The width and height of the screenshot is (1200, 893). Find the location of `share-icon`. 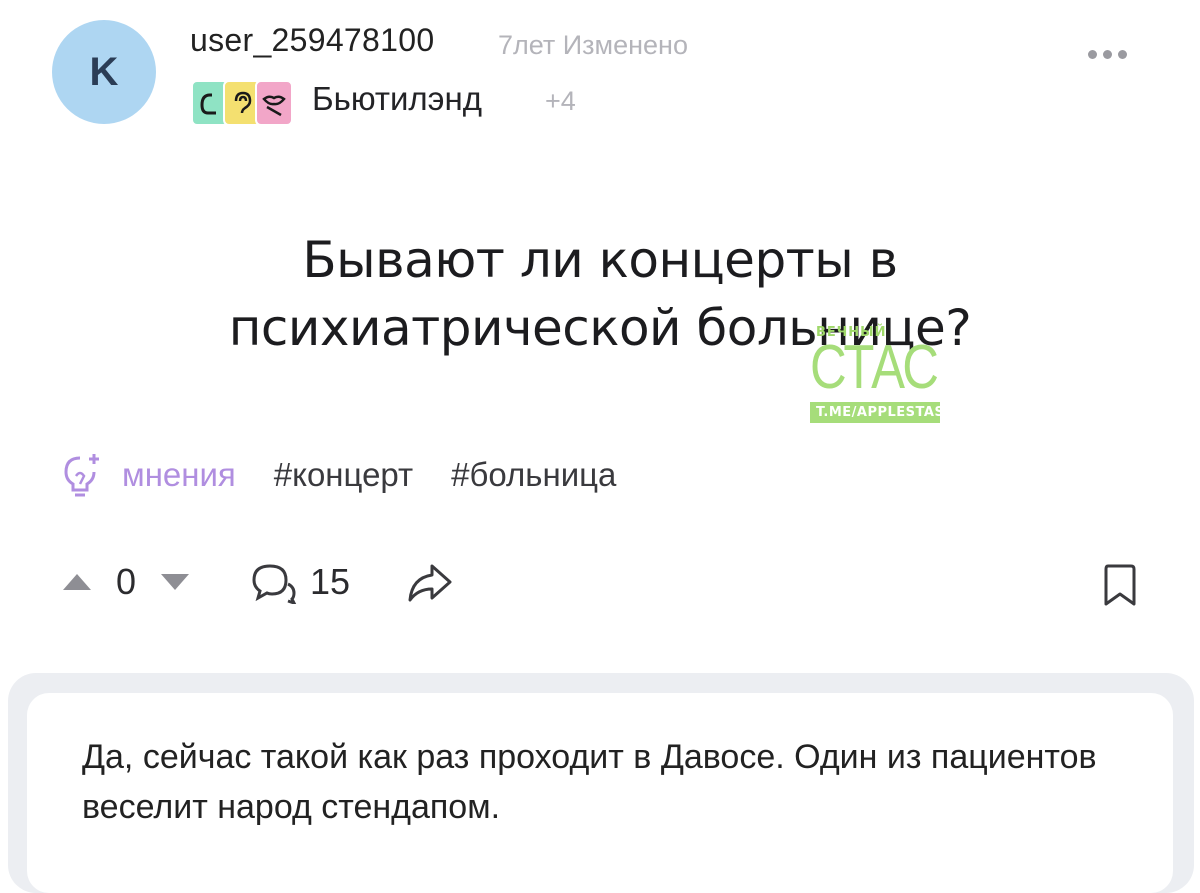

share-icon is located at coordinates (430, 583).